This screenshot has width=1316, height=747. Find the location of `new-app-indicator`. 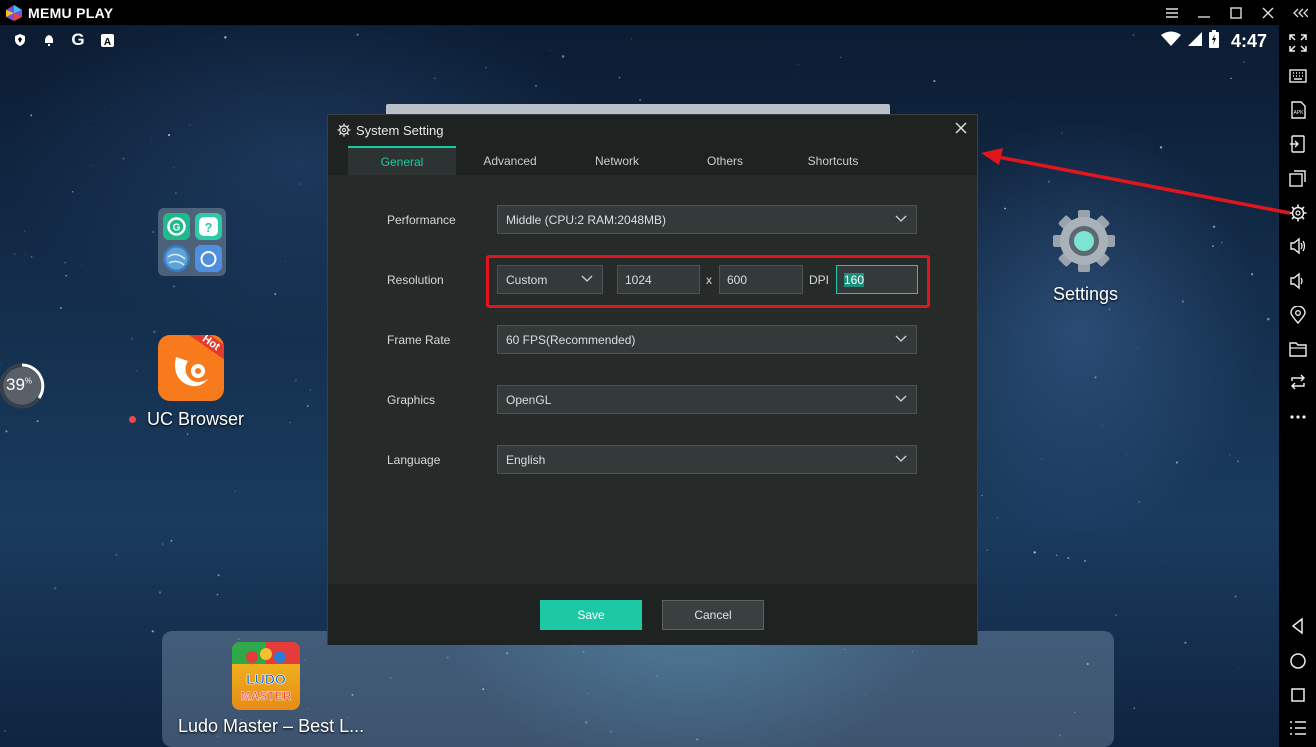

new-app-indicator is located at coordinates (132, 419).